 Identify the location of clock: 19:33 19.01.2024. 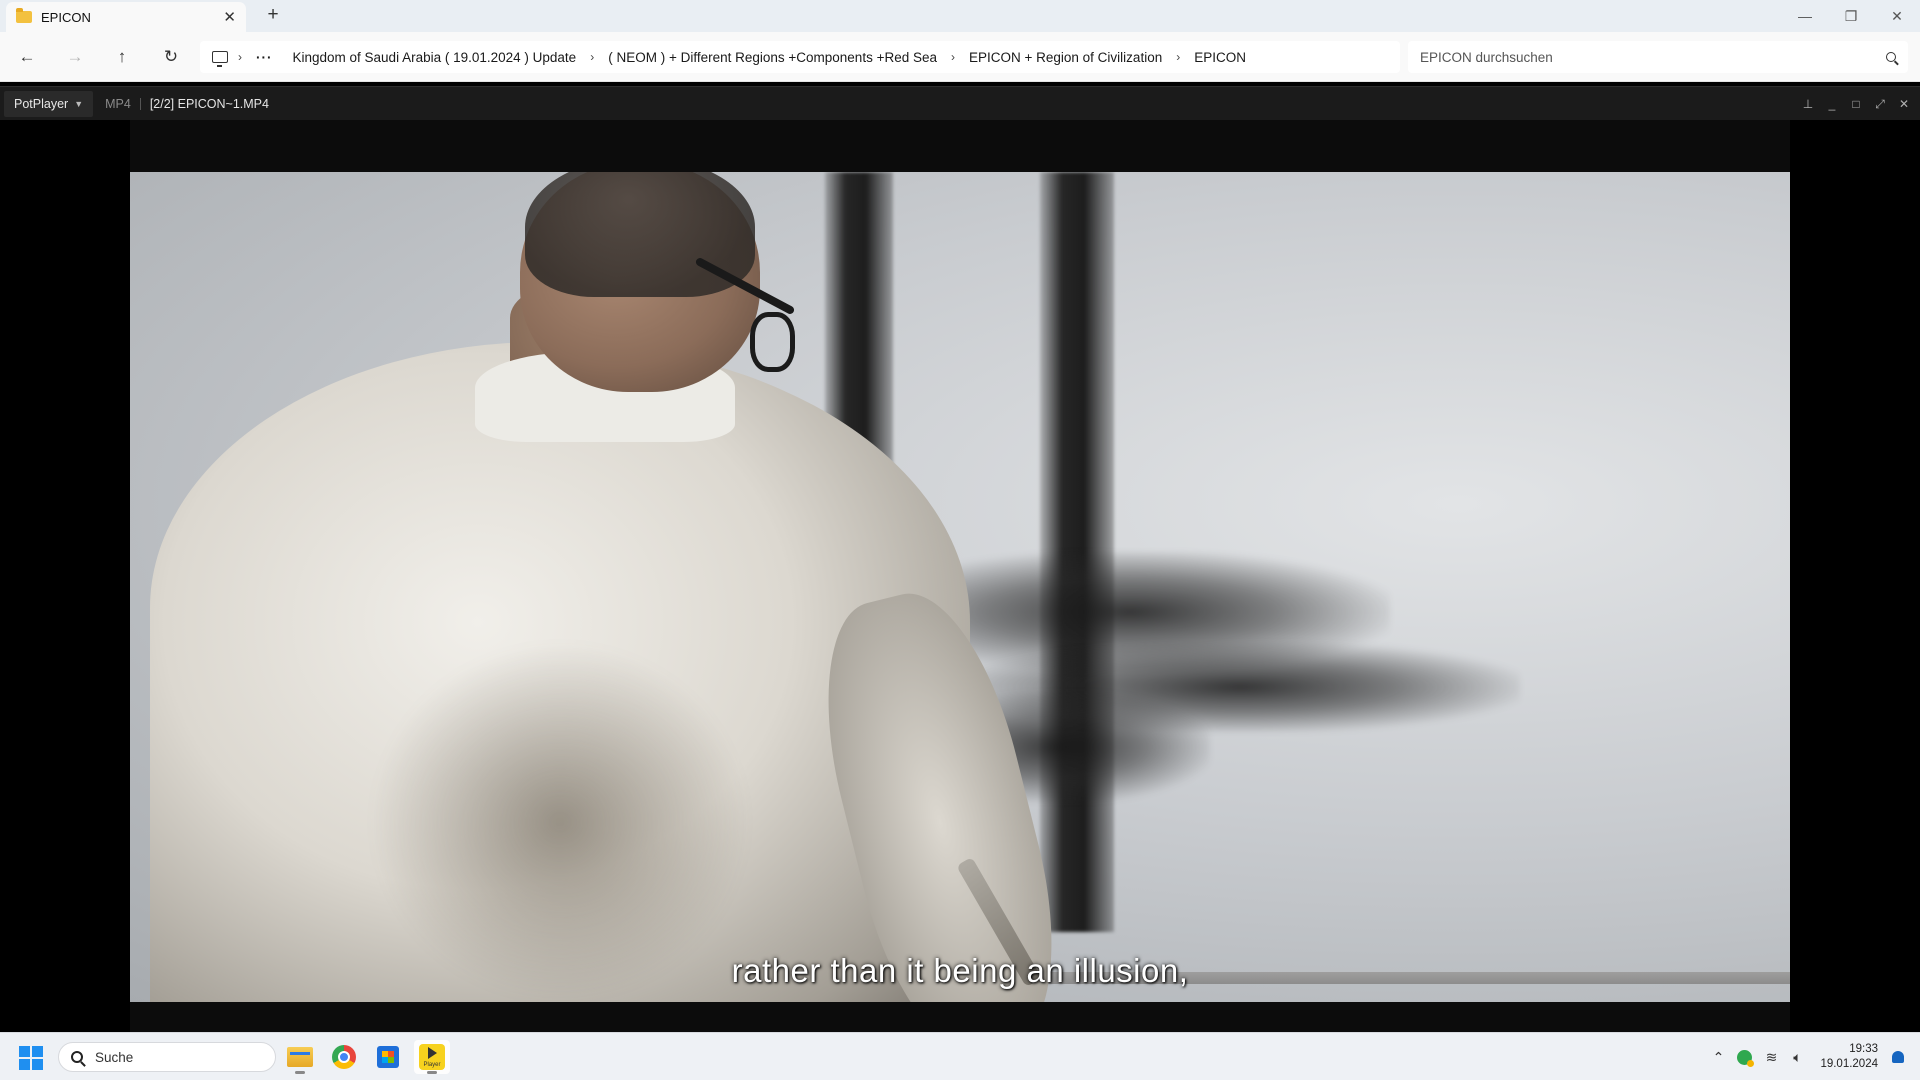
(1849, 1057).